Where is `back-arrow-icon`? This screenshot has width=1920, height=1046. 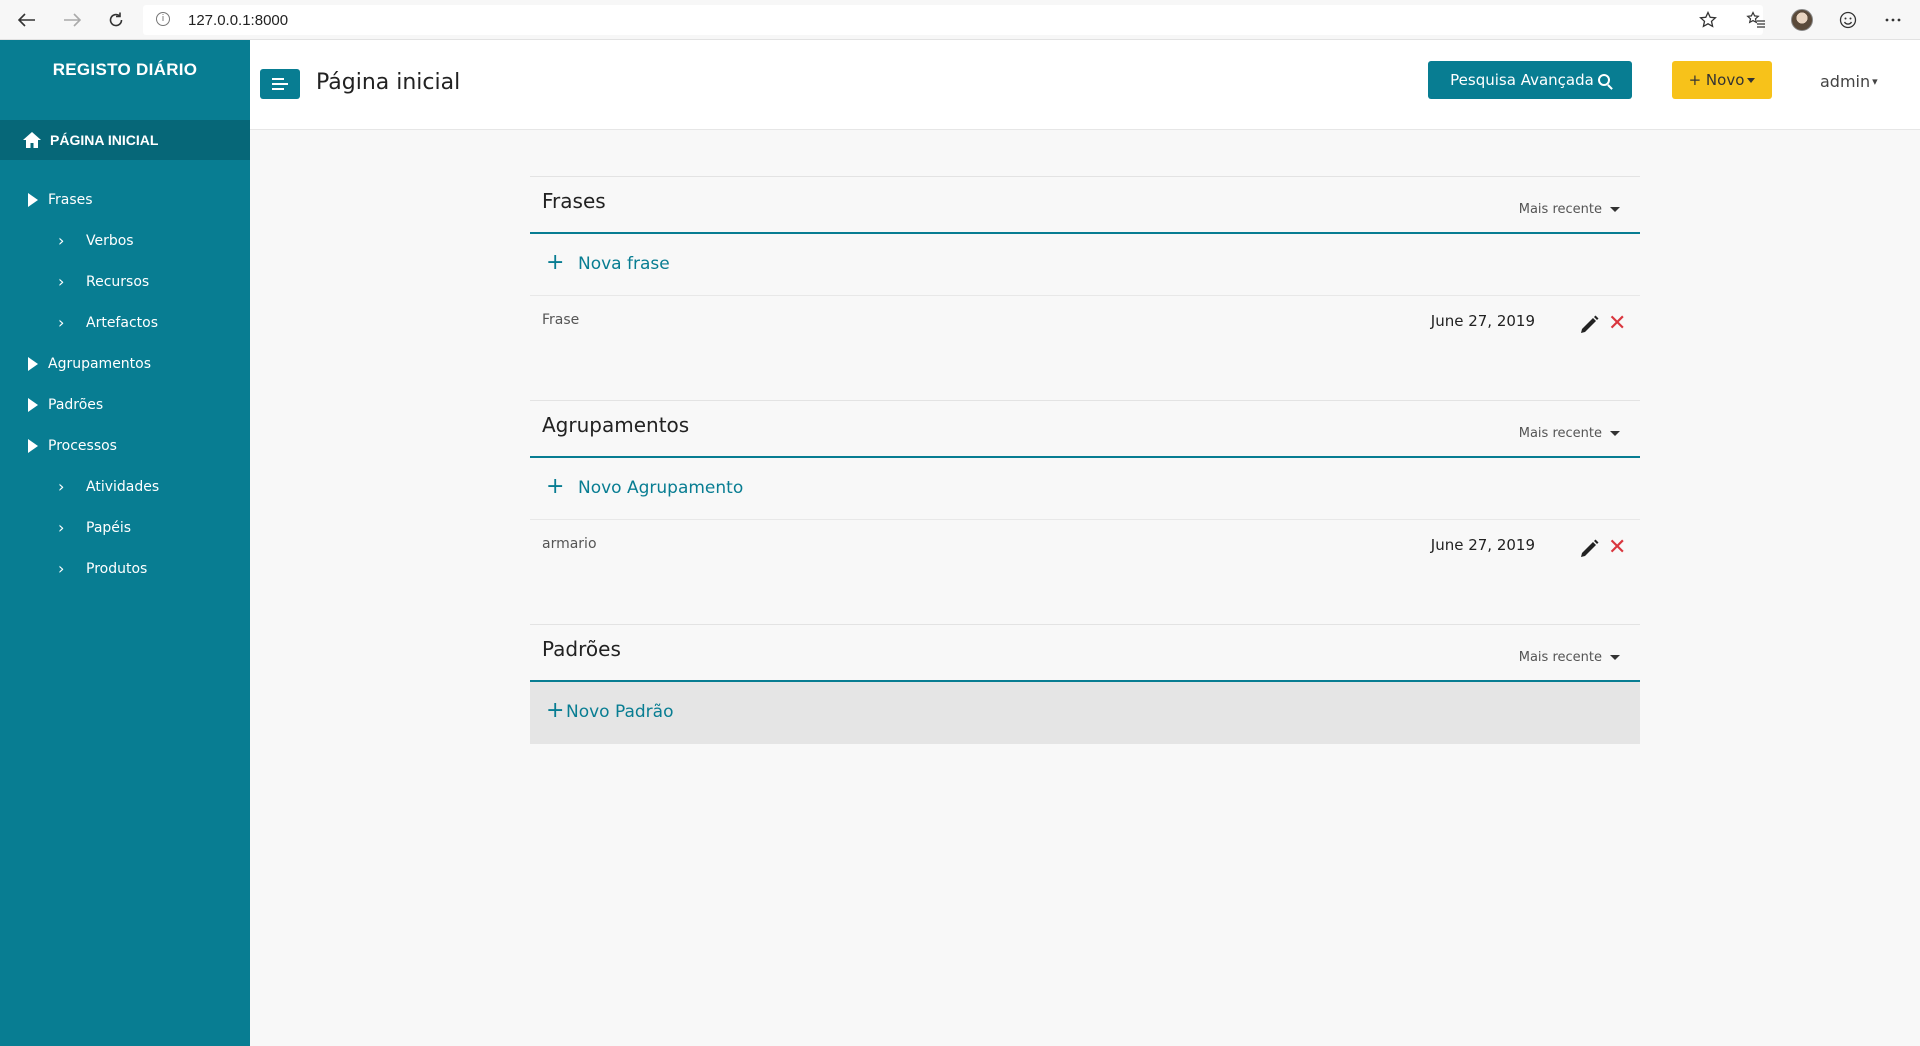
back-arrow-icon is located at coordinates (27, 20).